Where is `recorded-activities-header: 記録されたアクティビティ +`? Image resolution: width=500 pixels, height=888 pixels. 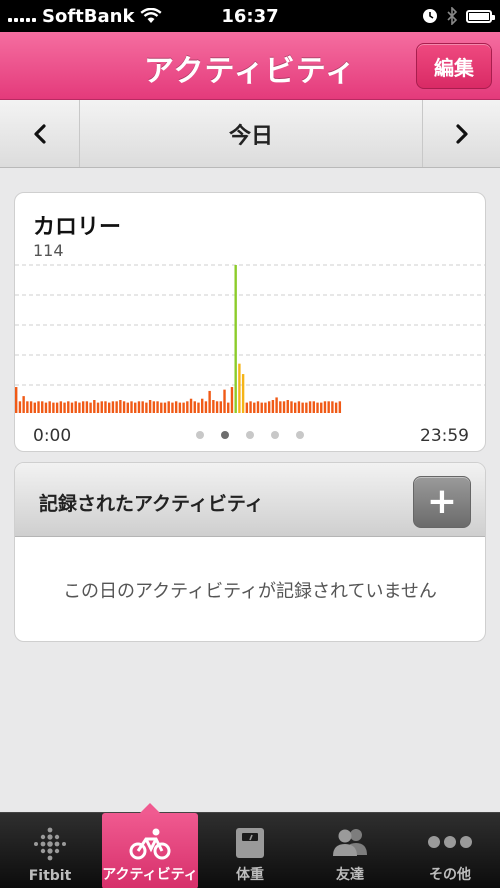 recorded-activities-header: 記録されたアクティビティ + is located at coordinates (250, 500).